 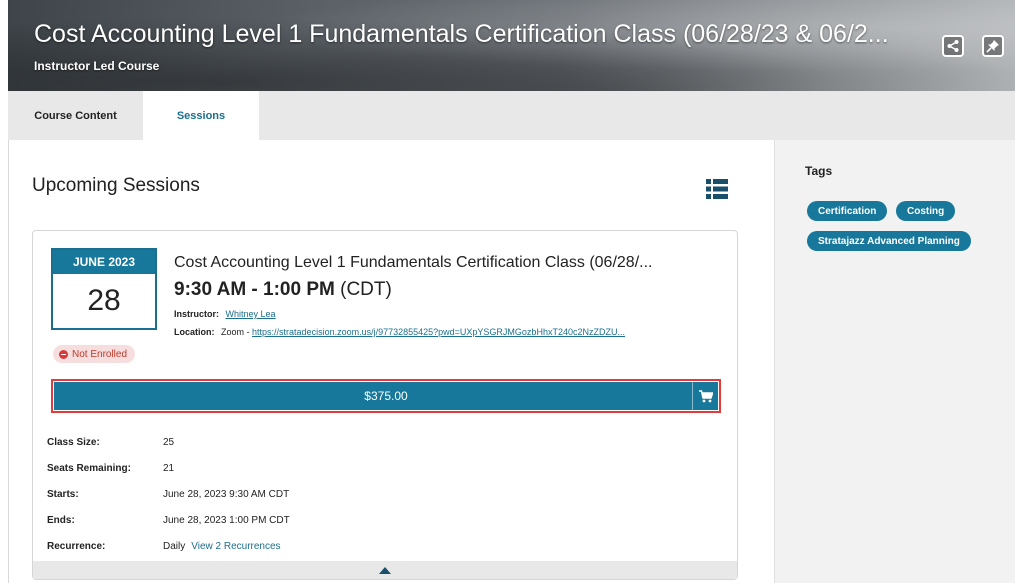 I want to click on pin-icon, so click(x=992, y=46).